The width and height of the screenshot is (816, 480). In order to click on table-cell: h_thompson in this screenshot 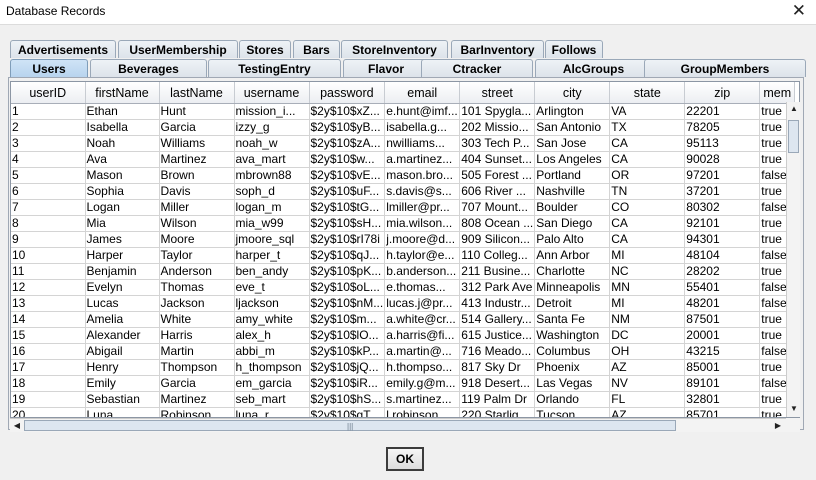, I will do `click(272, 367)`.